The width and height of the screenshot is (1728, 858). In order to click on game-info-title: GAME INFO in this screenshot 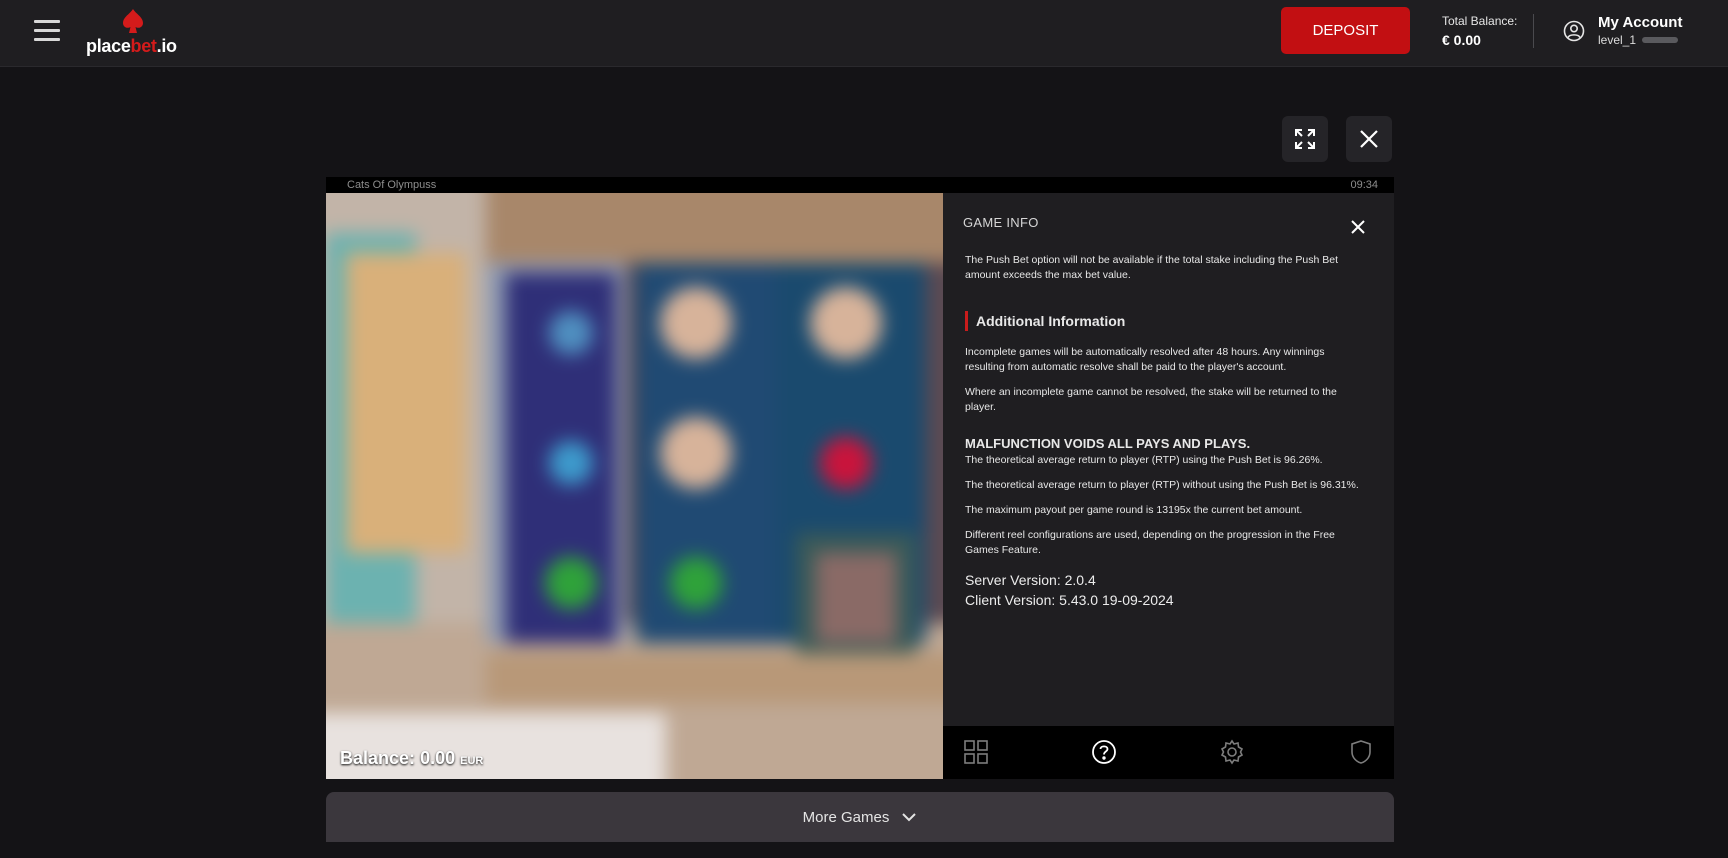, I will do `click(1001, 222)`.